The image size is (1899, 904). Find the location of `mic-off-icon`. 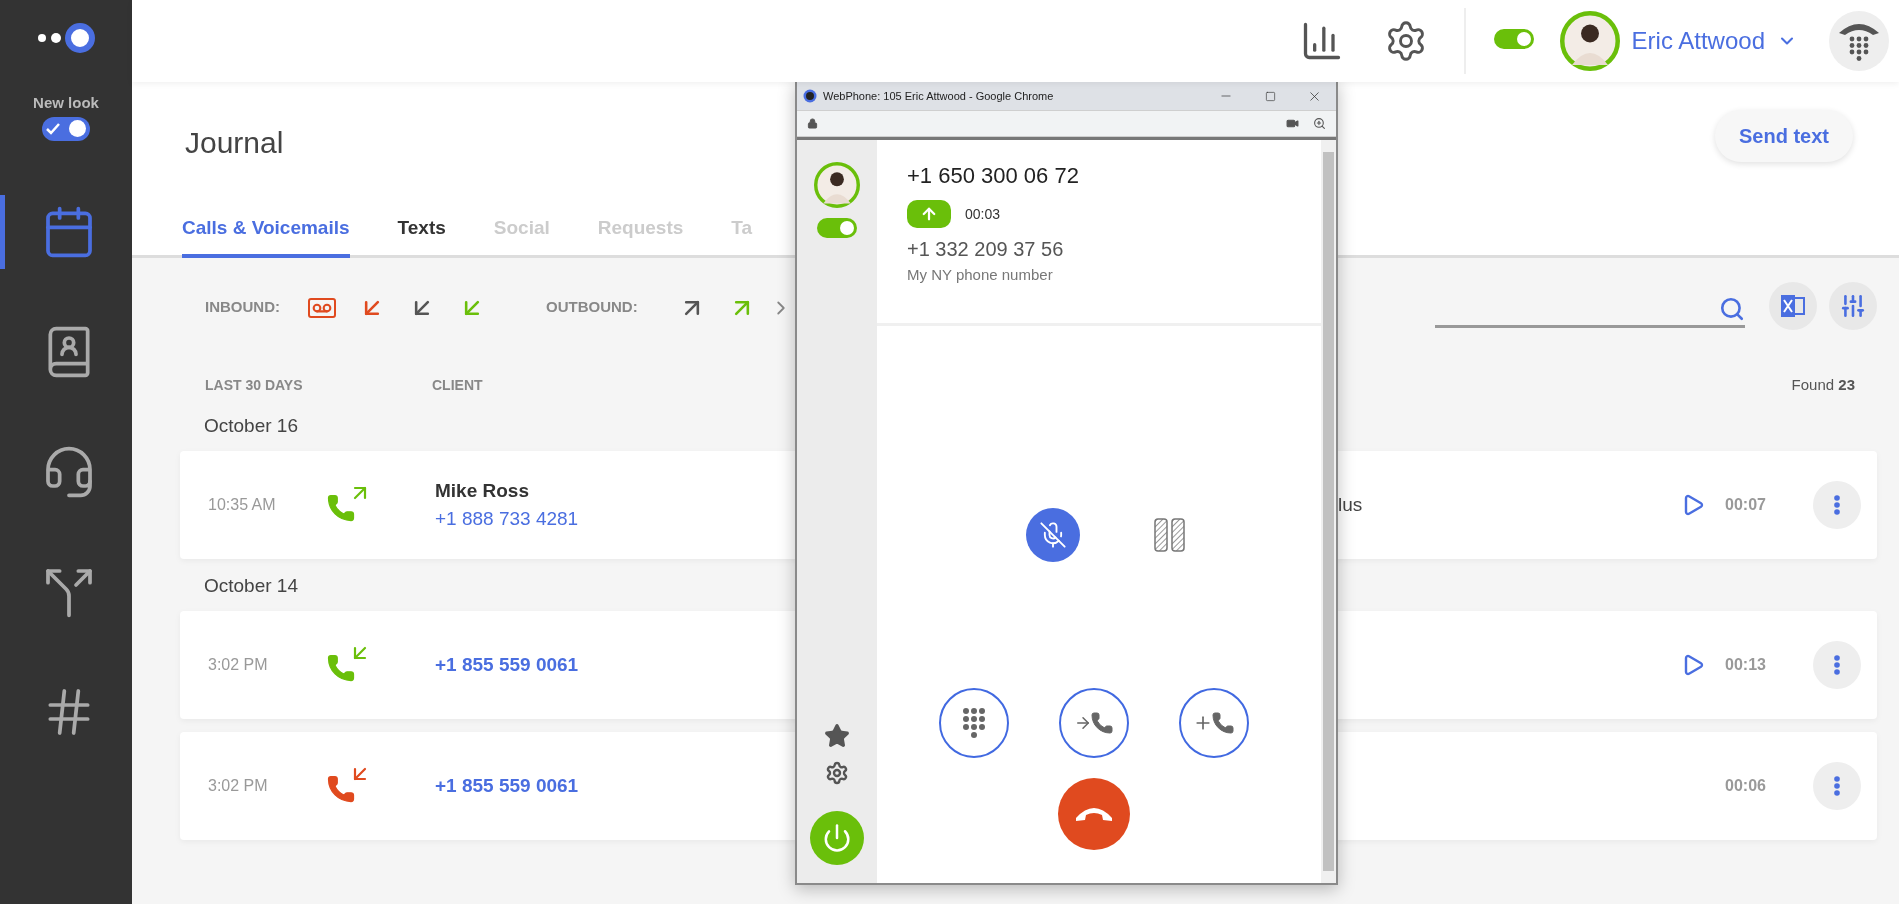

mic-off-icon is located at coordinates (1053, 535).